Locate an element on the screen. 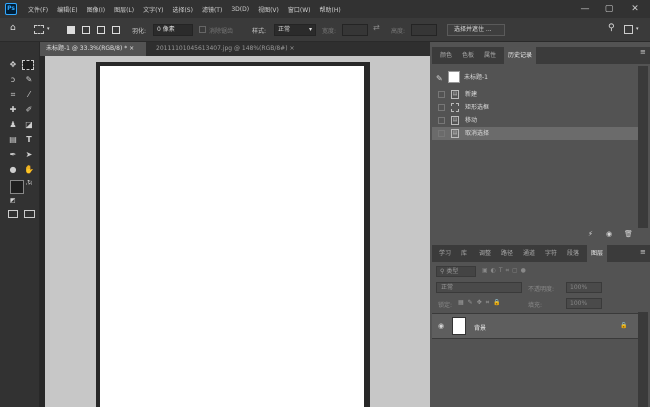 This screenshot has width=650, height=407. history-snapshot: ✎ 未标题-1 is located at coordinates (535, 77).